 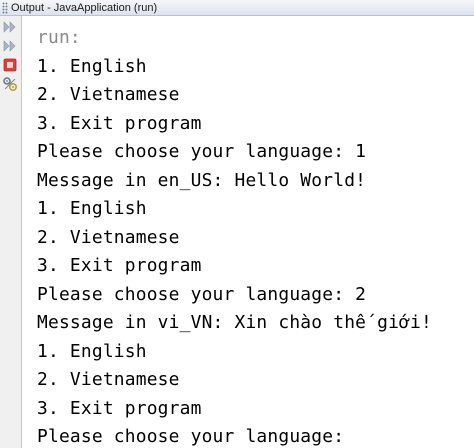 What do you see at coordinates (202, 180) in the screenshot?
I see `console-line: Message in en_US: Hello World!` at bounding box center [202, 180].